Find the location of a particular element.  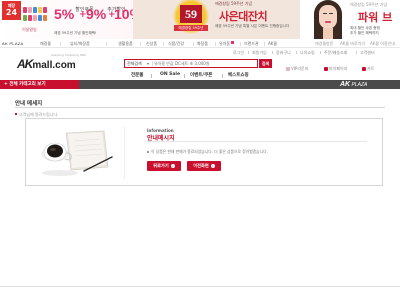

vip-icon is located at coordinates (288, 68).